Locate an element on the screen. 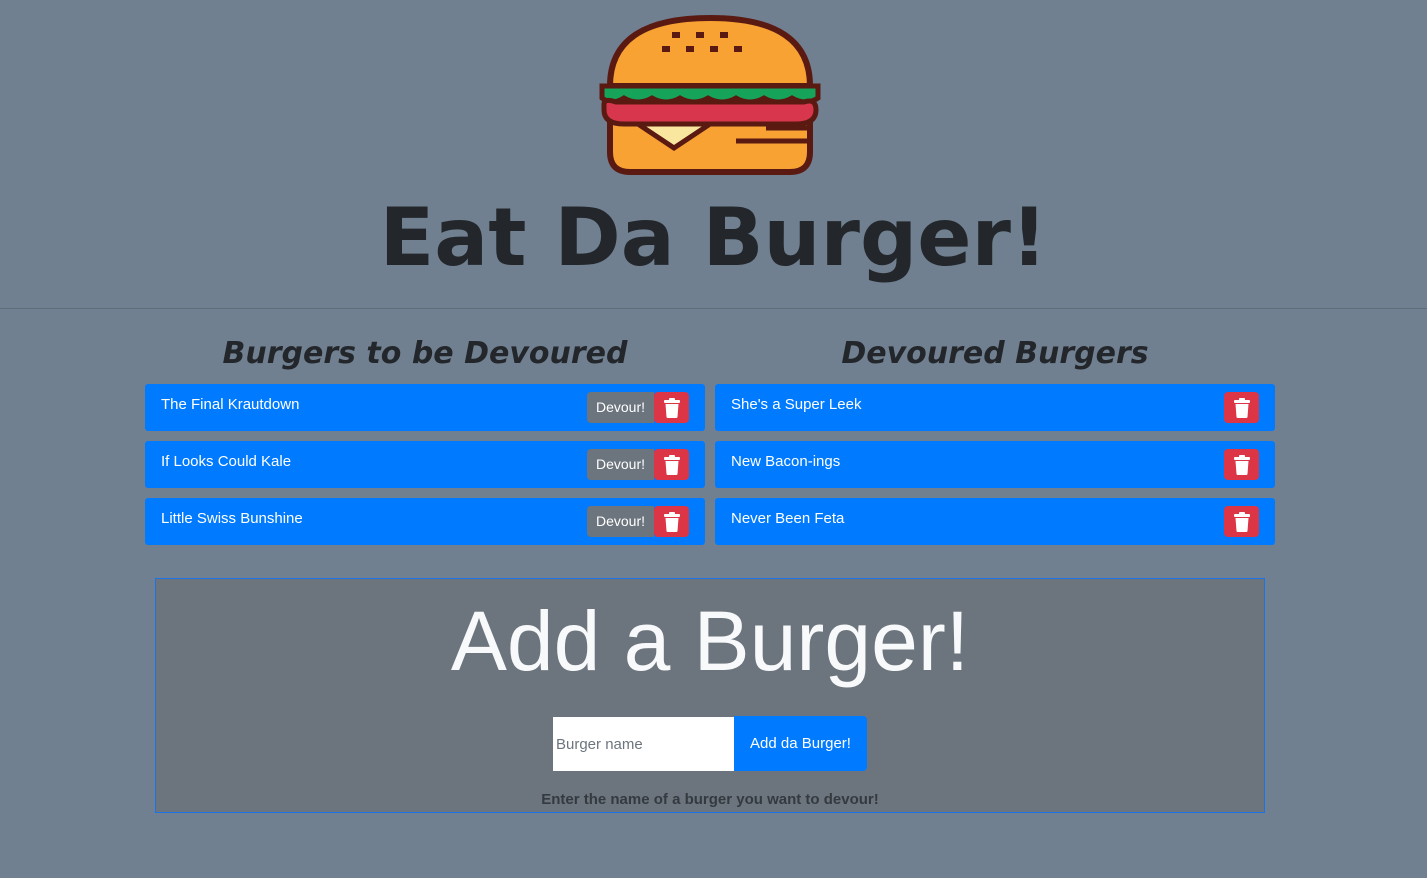  list-item: New Bacon-ings is located at coordinates (995, 464).